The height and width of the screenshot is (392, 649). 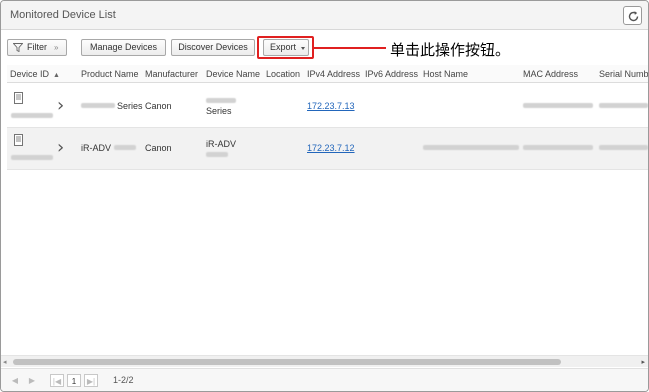 I want to click on current-page-number: 1, so click(x=74, y=380).